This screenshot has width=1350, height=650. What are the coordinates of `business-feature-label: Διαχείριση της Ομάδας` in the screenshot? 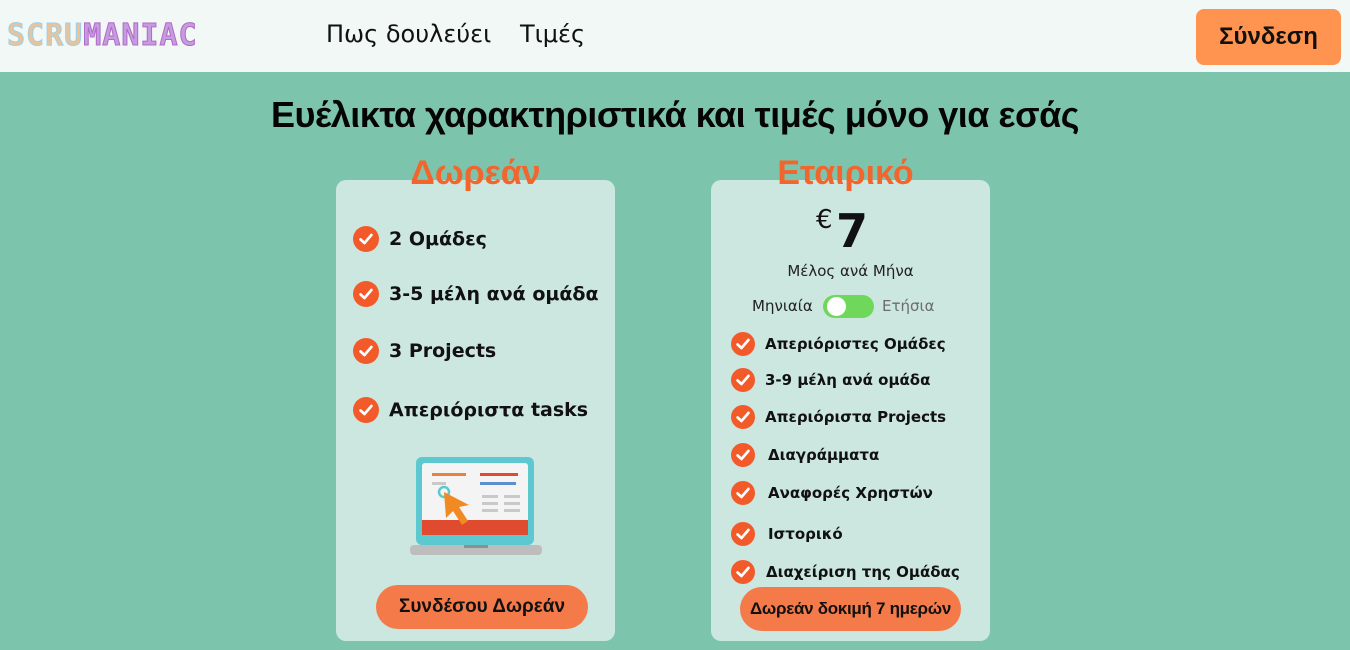 It's located at (863, 572).